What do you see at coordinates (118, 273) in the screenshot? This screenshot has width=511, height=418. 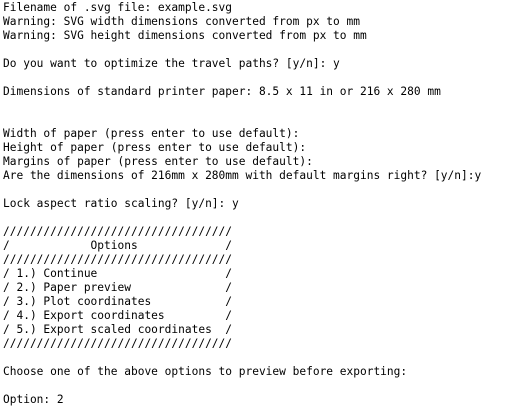 I see `menu-option-continue: / 1.) Continue /` at bounding box center [118, 273].